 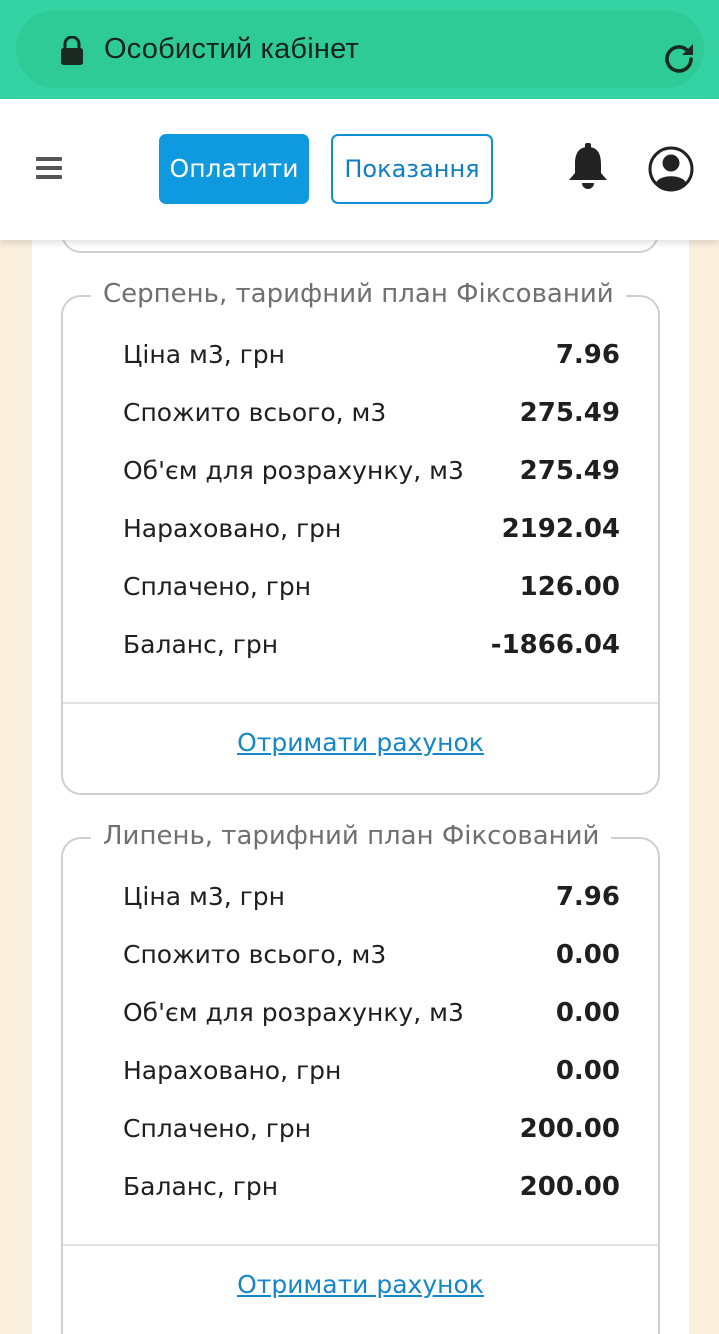 What do you see at coordinates (351, 836) in the screenshot?
I see `card-title: Липень, тарифний план Фіксований` at bounding box center [351, 836].